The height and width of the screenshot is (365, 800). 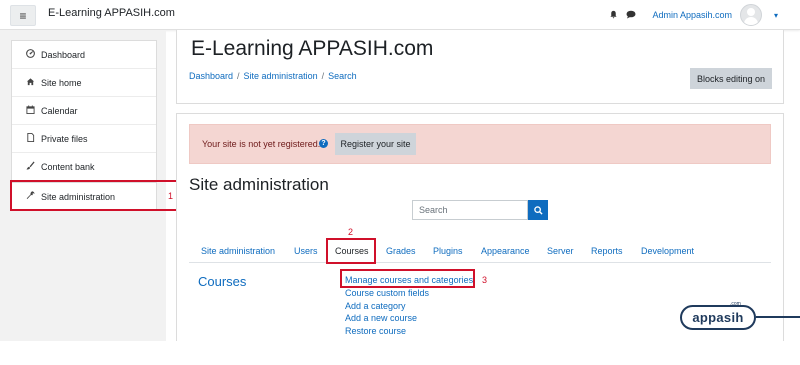 What do you see at coordinates (735, 304) in the screenshot?
I see `logo-subtext: .com` at bounding box center [735, 304].